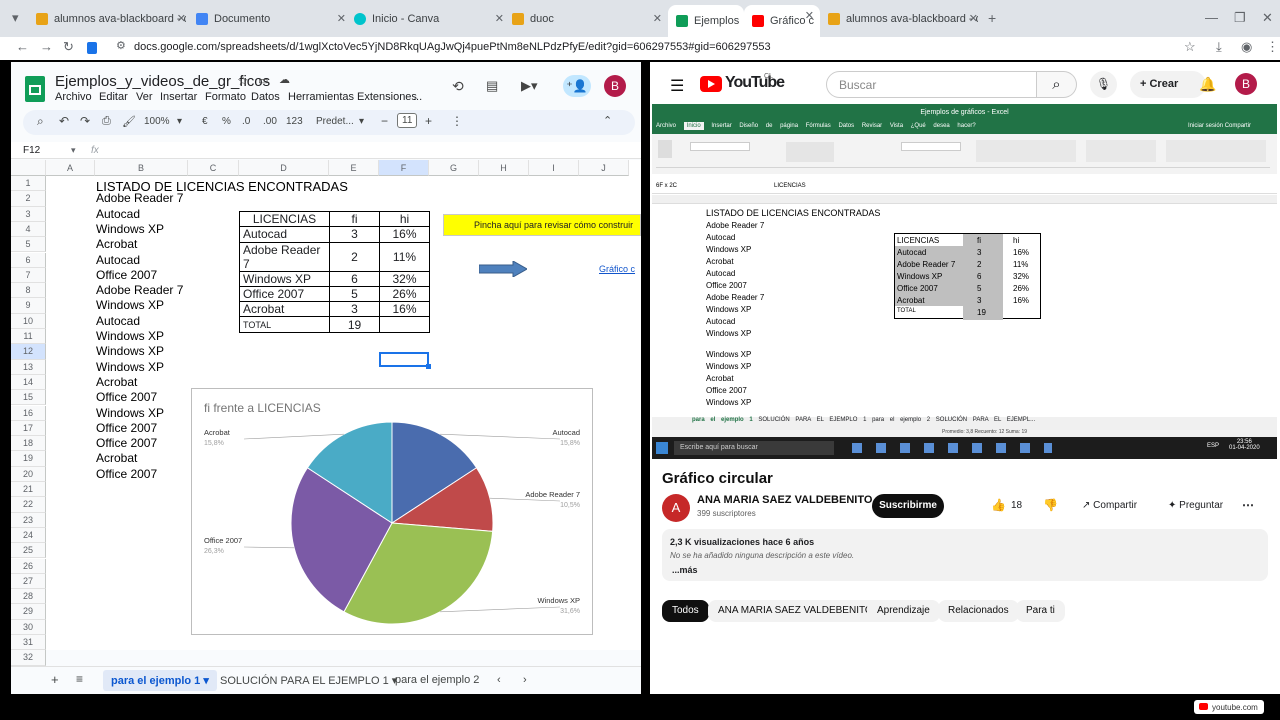 The image size is (1280, 720). Describe the element at coordinates (354, 278) in the screenshot. I see `table-cell: 6` at that location.